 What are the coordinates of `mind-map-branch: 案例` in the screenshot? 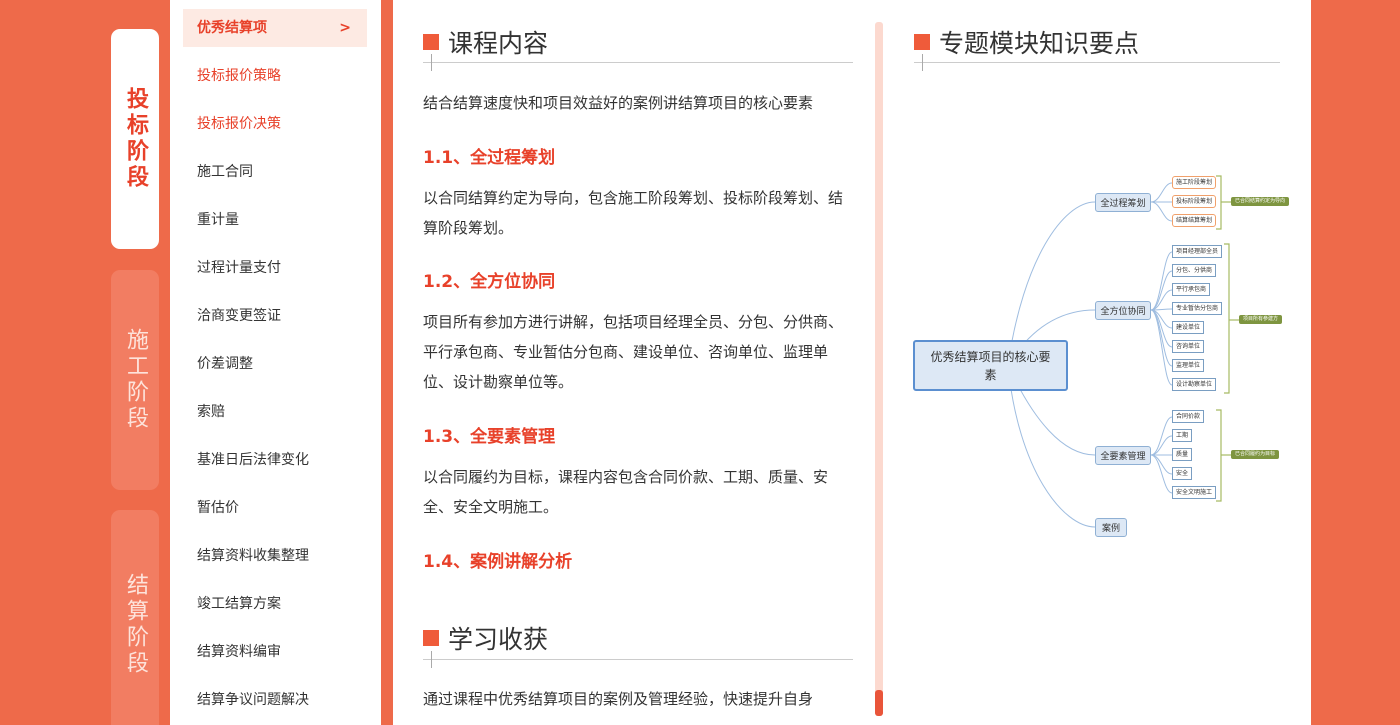 It's located at (1111, 527).